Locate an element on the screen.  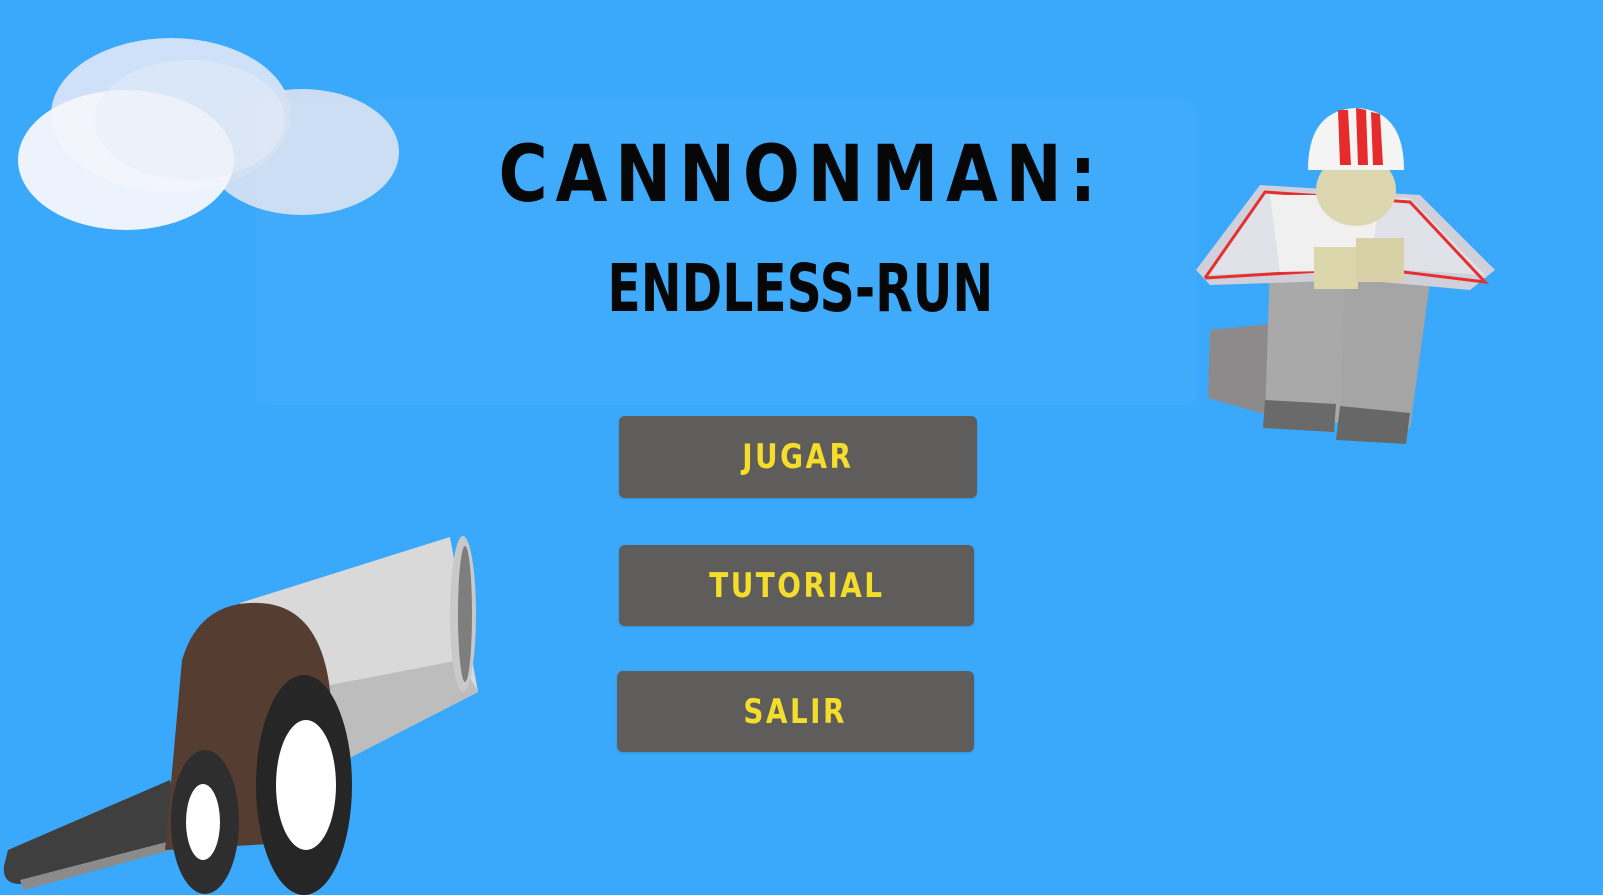
play-button-label: JUGAR is located at coordinates (798, 457).